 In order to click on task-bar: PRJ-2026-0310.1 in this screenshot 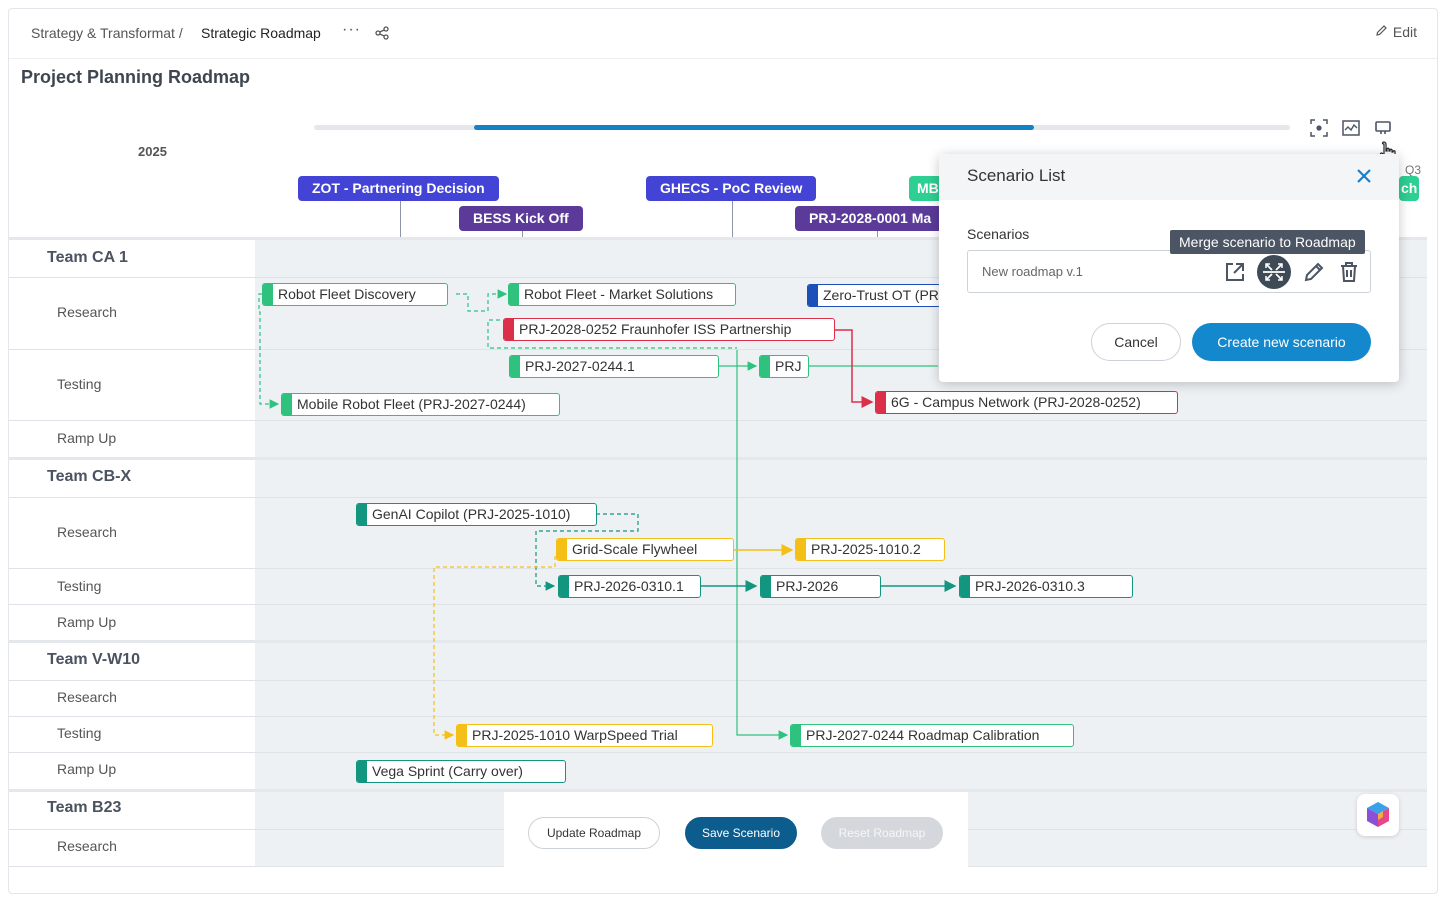, I will do `click(629, 586)`.